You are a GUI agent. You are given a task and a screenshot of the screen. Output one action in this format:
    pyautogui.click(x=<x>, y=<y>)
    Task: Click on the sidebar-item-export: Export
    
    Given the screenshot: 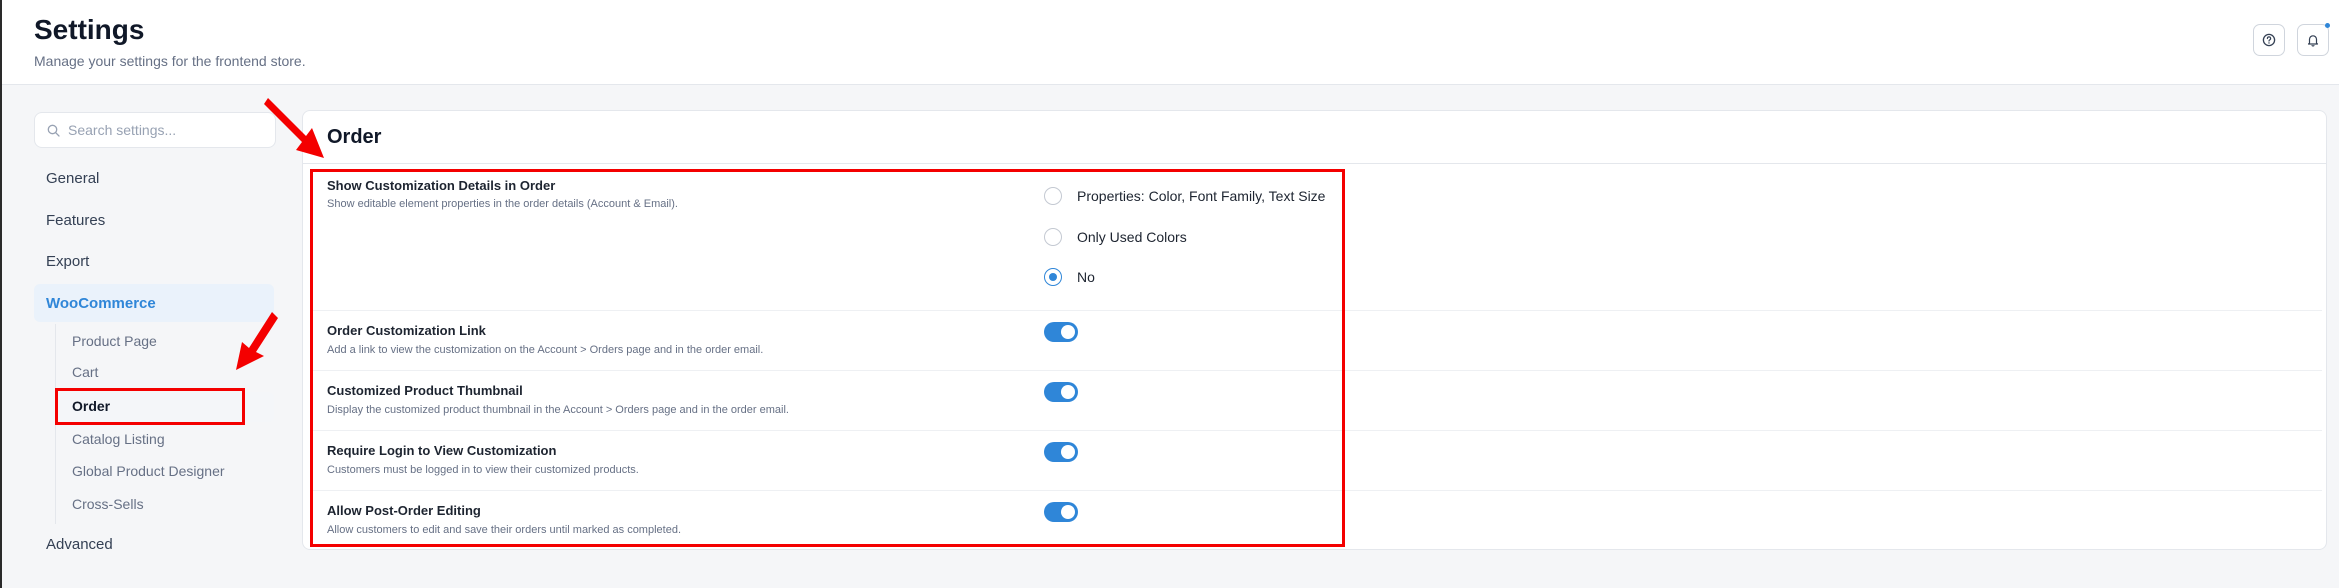 What is the action you would take?
    pyautogui.click(x=67, y=261)
    